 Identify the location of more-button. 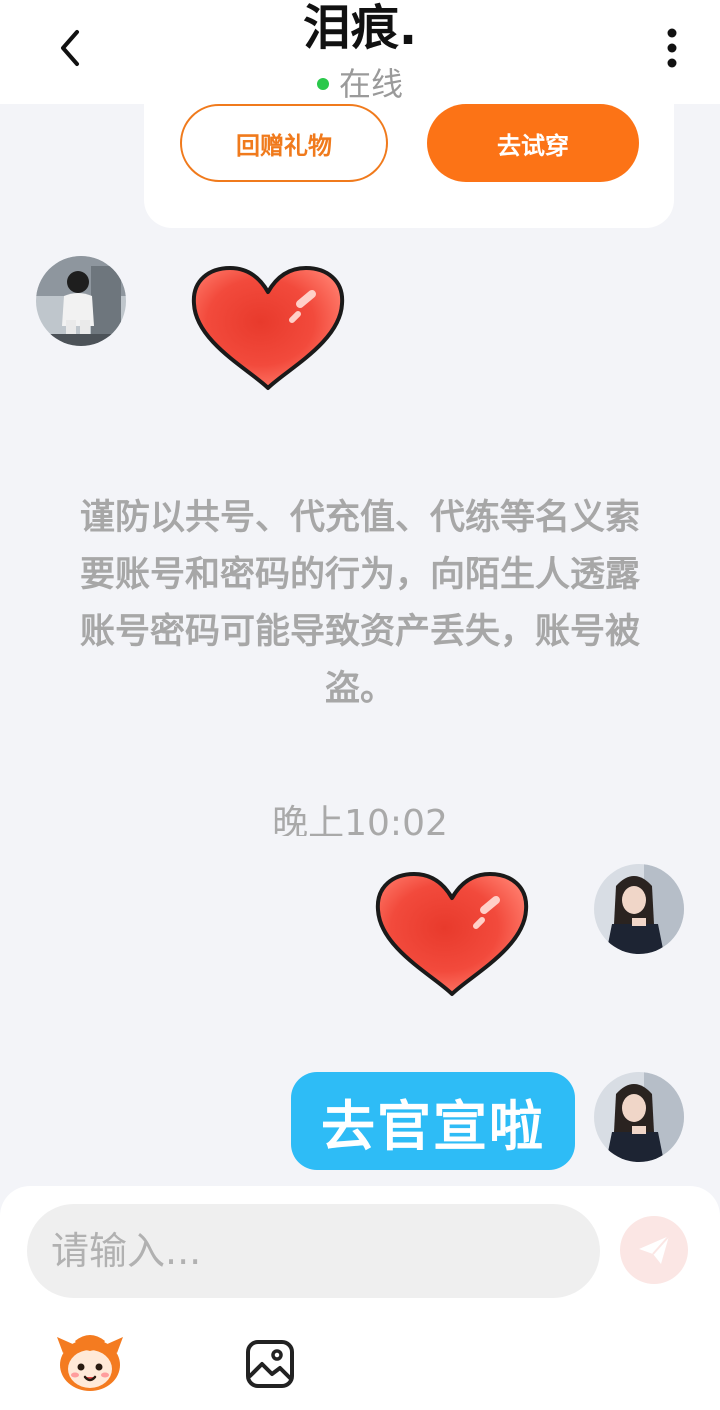
(672, 48).